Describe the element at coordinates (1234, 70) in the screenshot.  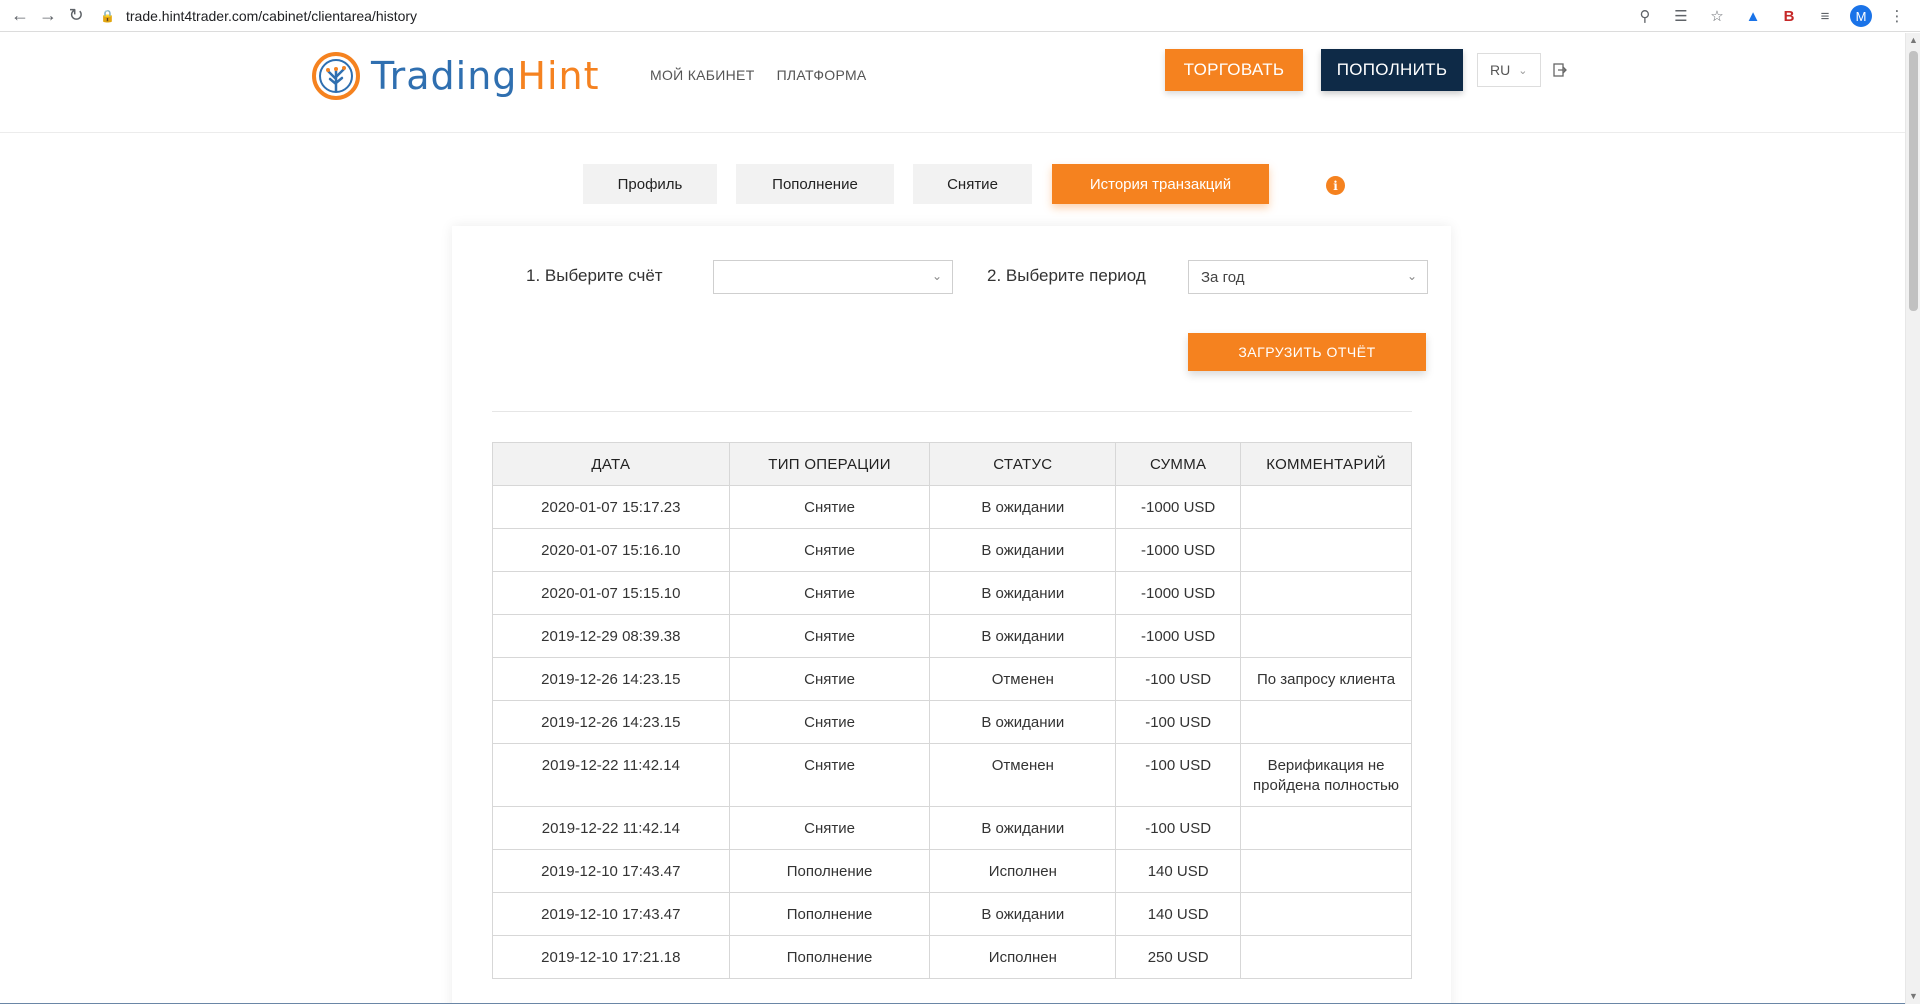
I see `trade-button: ТОРГОВАТЬ` at that location.